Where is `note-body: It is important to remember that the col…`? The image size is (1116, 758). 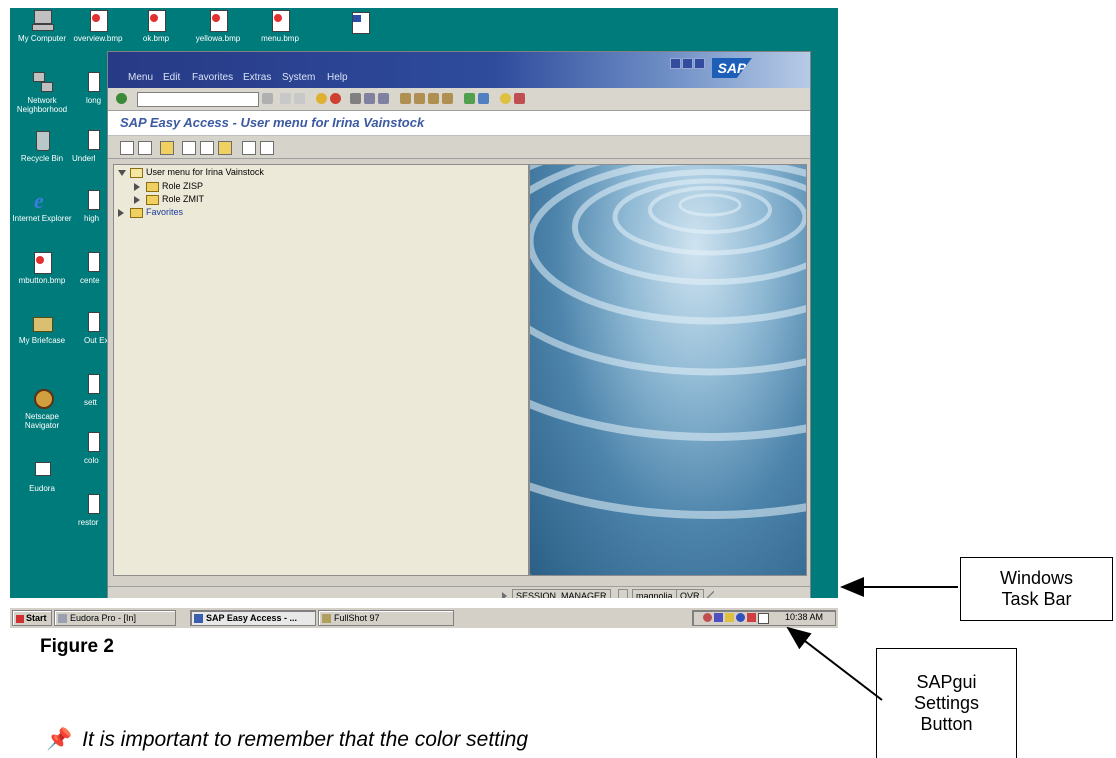
note-body: It is important to remember that the col… is located at coordinates (305, 739).